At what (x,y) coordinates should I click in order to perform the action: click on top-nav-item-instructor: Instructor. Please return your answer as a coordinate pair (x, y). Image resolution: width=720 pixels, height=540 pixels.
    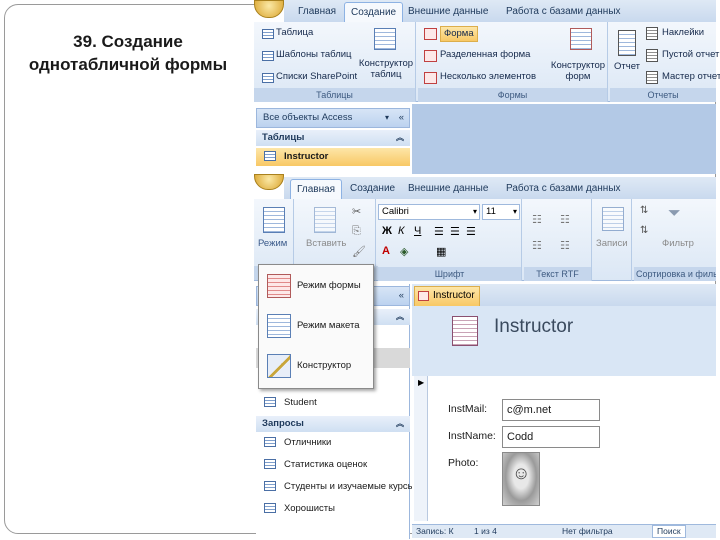
    Looking at the image, I should click on (333, 157).